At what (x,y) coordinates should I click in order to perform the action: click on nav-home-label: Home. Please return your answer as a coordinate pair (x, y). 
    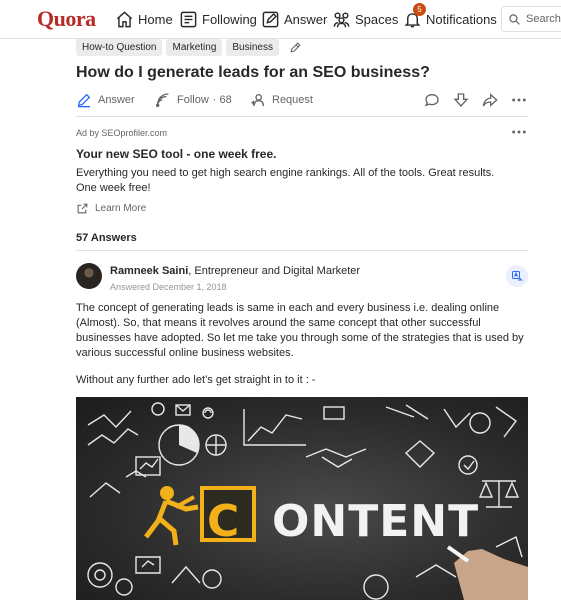
    Looking at the image, I should click on (155, 19).